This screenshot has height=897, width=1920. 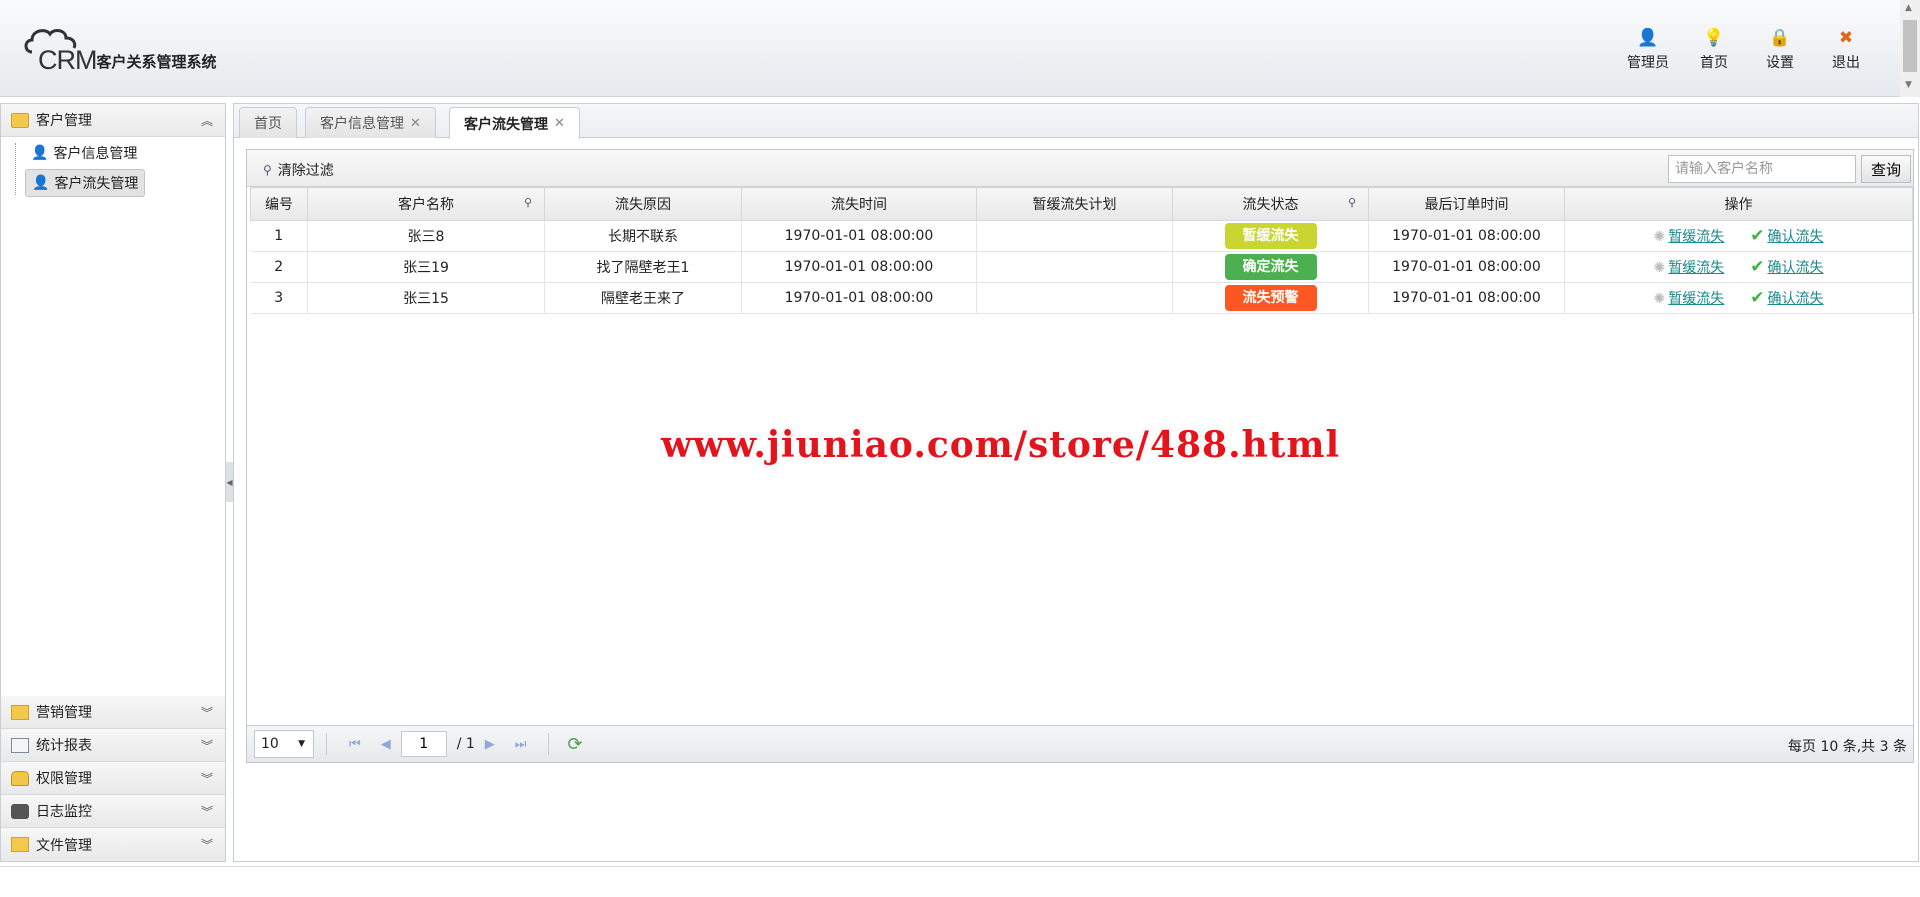 I want to click on check-icon: ✔, so click(x=1757, y=298).